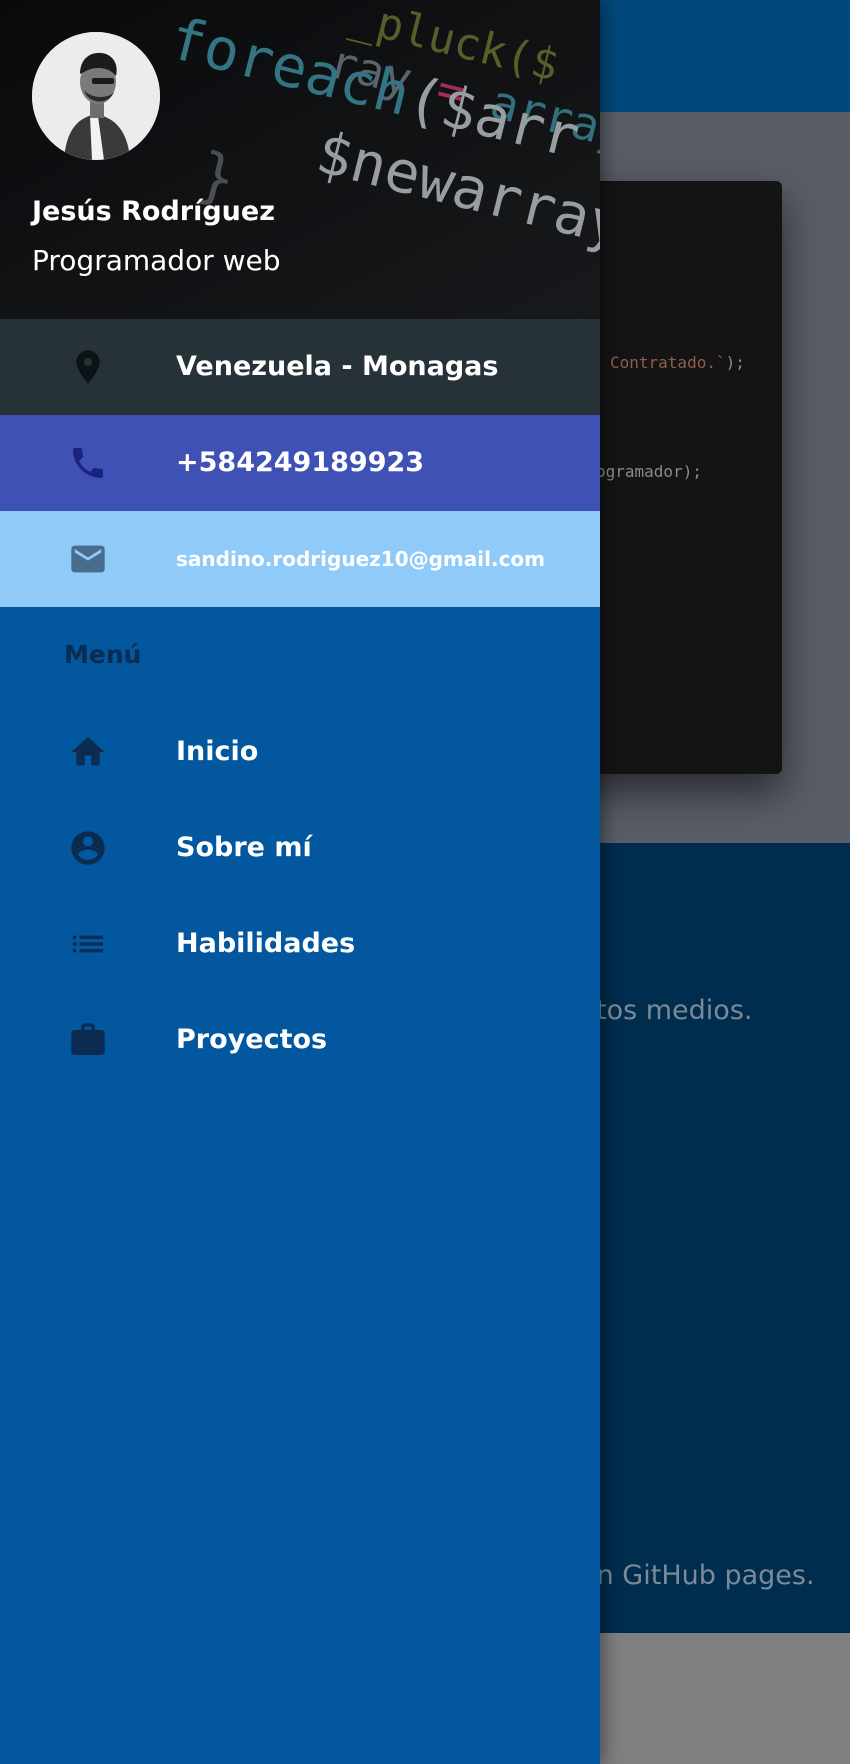 This screenshot has width=850, height=1764. I want to click on home-icon, so click(88, 752).